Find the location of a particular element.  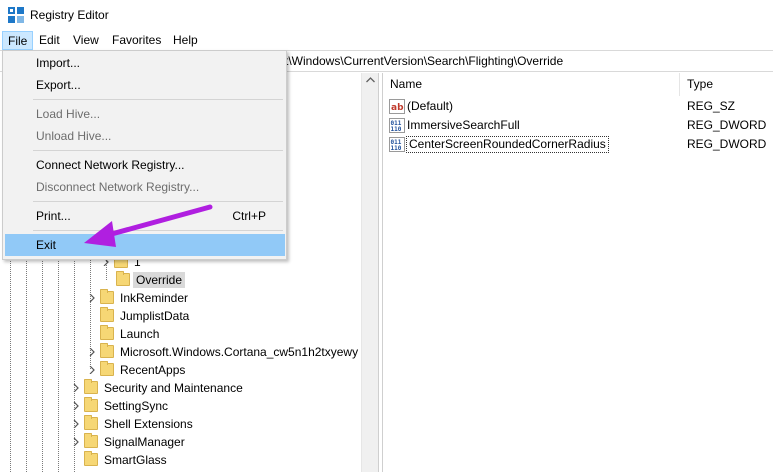

tree-item-cortana: Microsoft.Windows.Cortana_cw5n1h2txyewy is located at coordinates (223, 352).